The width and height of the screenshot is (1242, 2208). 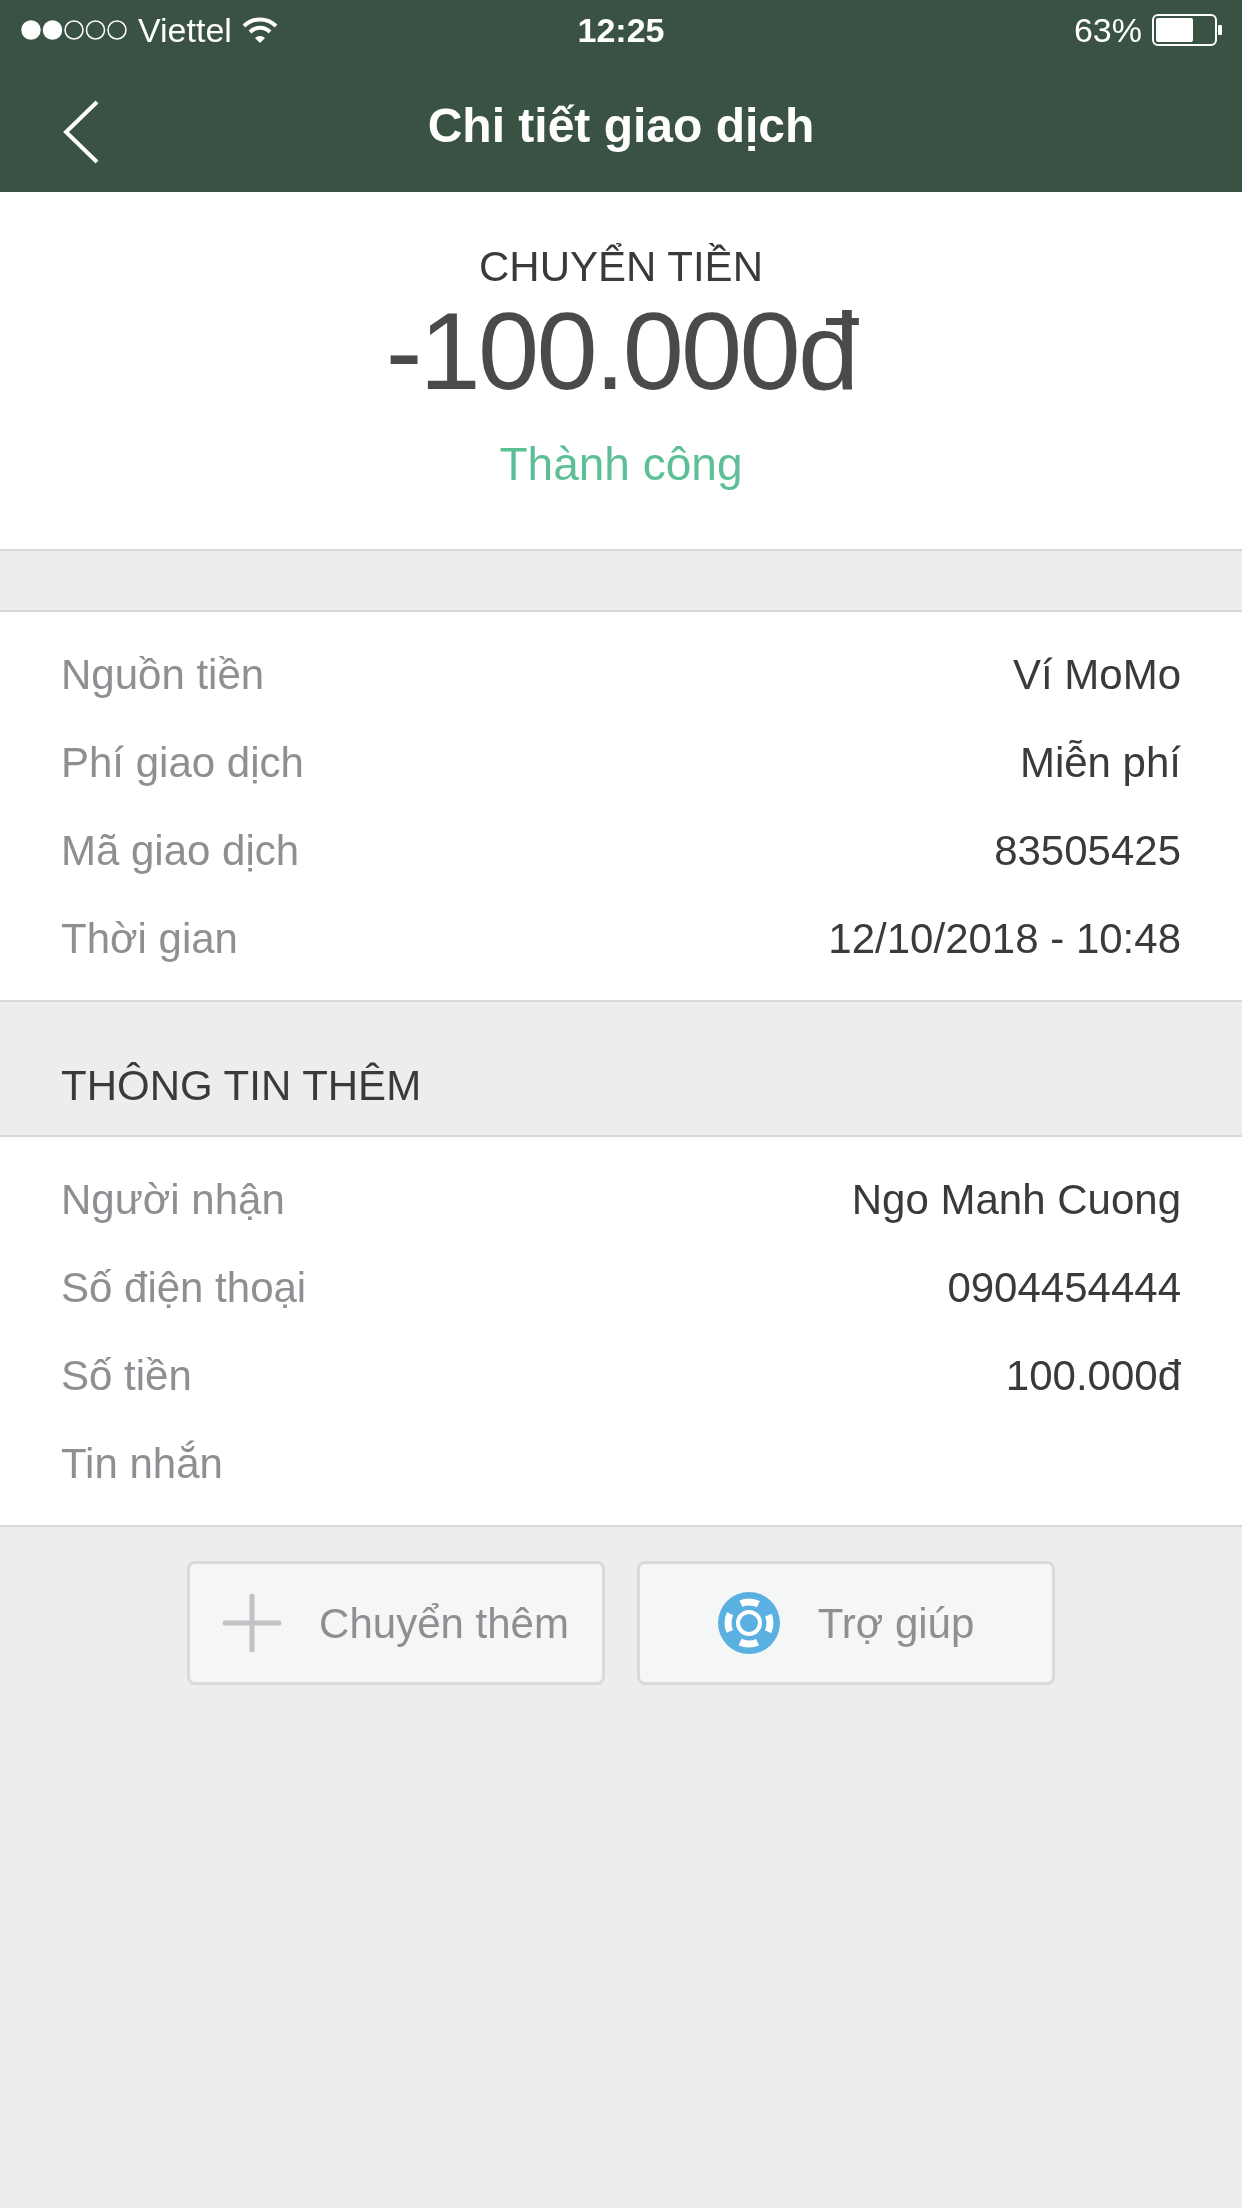 What do you see at coordinates (748, 1623) in the screenshot?
I see `lifebuoy-icon` at bounding box center [748, 1623].